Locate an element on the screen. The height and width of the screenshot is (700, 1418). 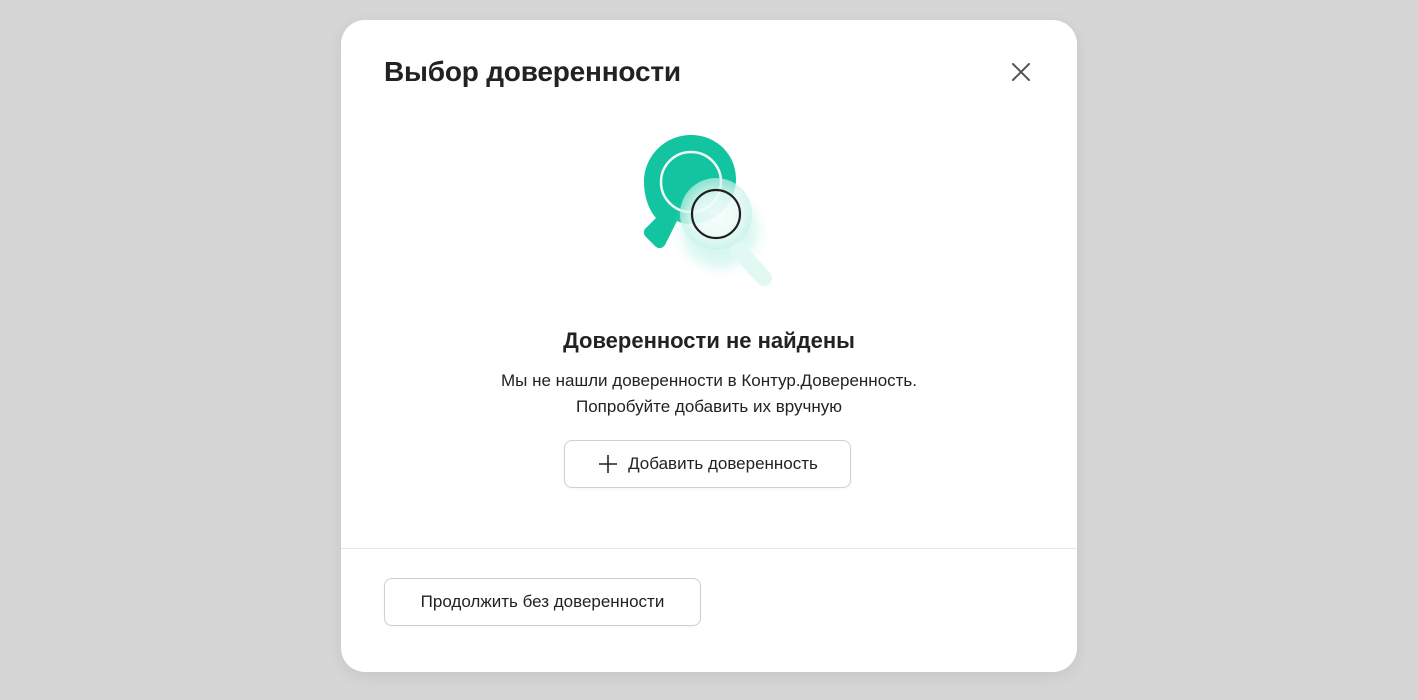
continue-button-label: Продолжить без доверенности is located at coordinates (542, 601).